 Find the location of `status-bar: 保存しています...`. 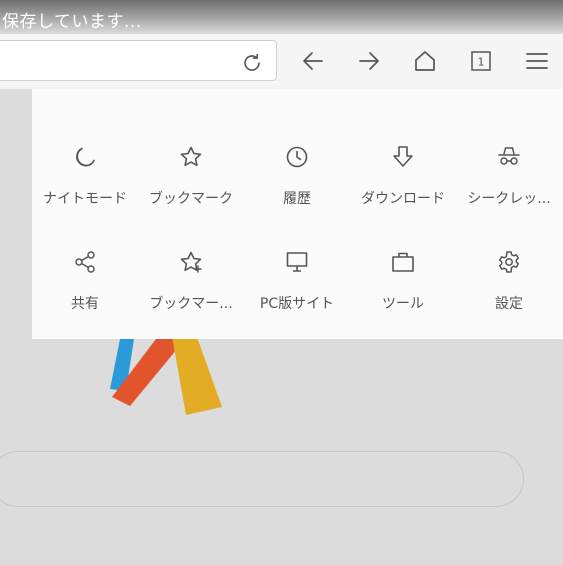

status-bar: 保存しています... is located at coordinates (281, 17).